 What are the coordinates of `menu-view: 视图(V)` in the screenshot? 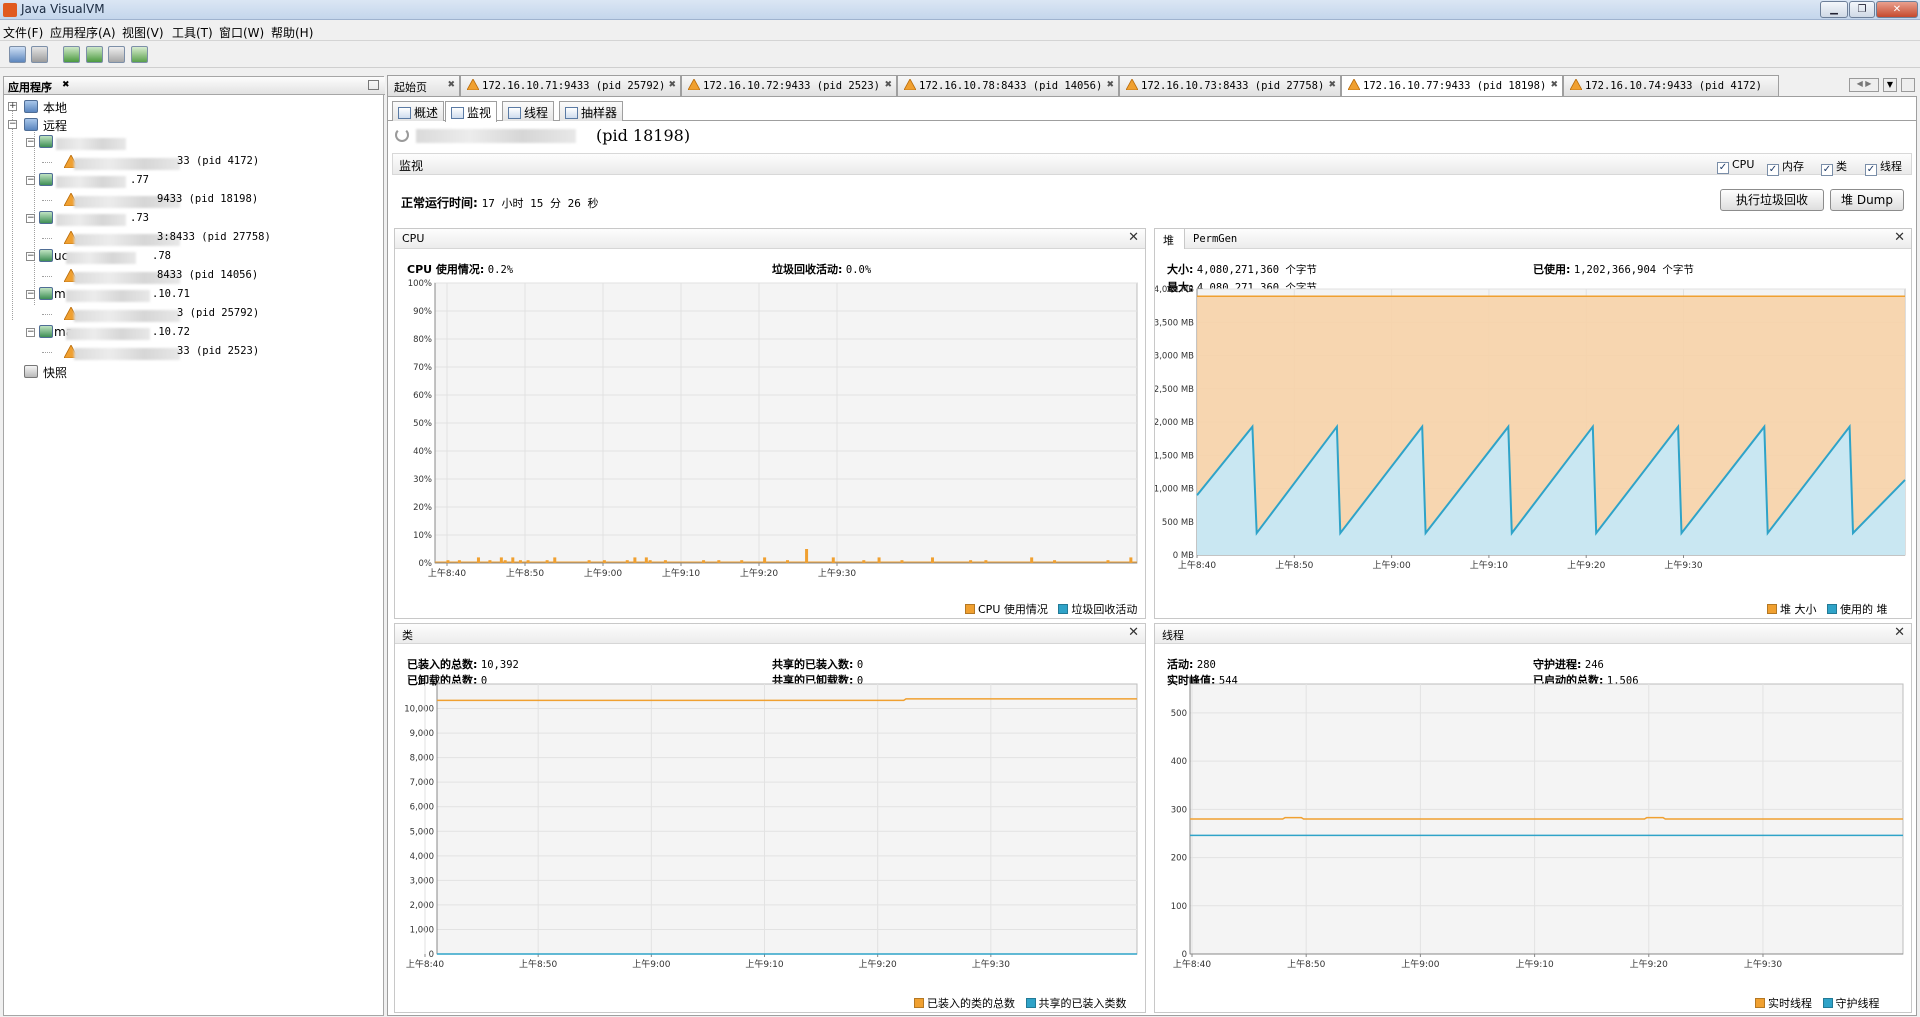 It's located at (143, 32).